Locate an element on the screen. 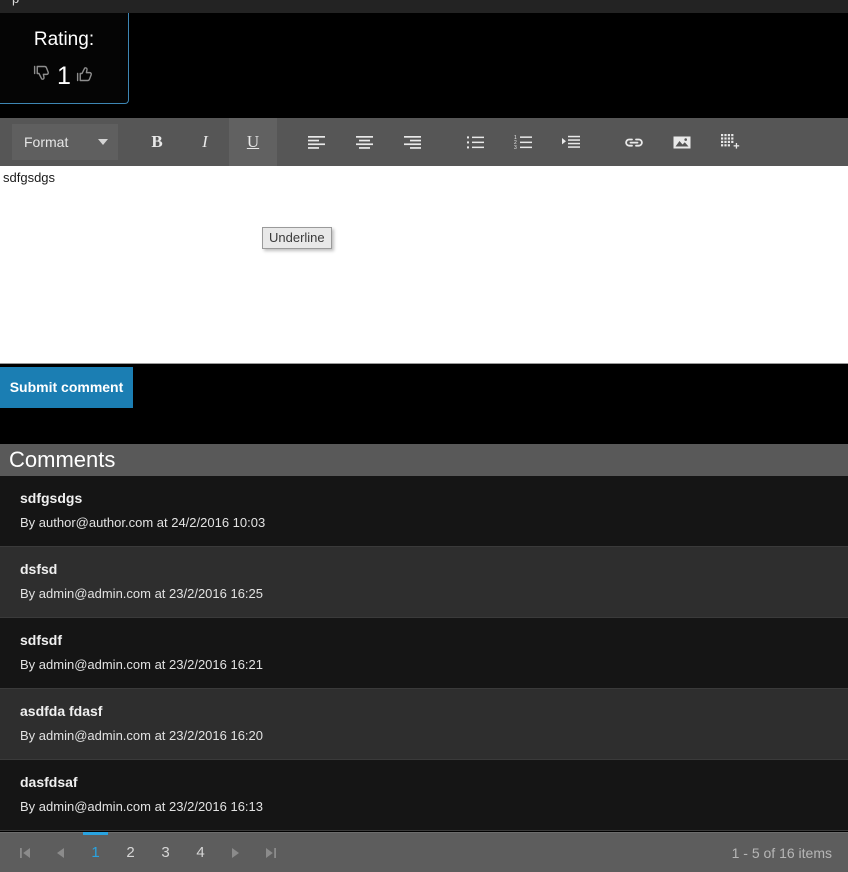 The height and width of the screenshot is (872, 848). thumbs-down-icon is located at coordinates (42, 76).